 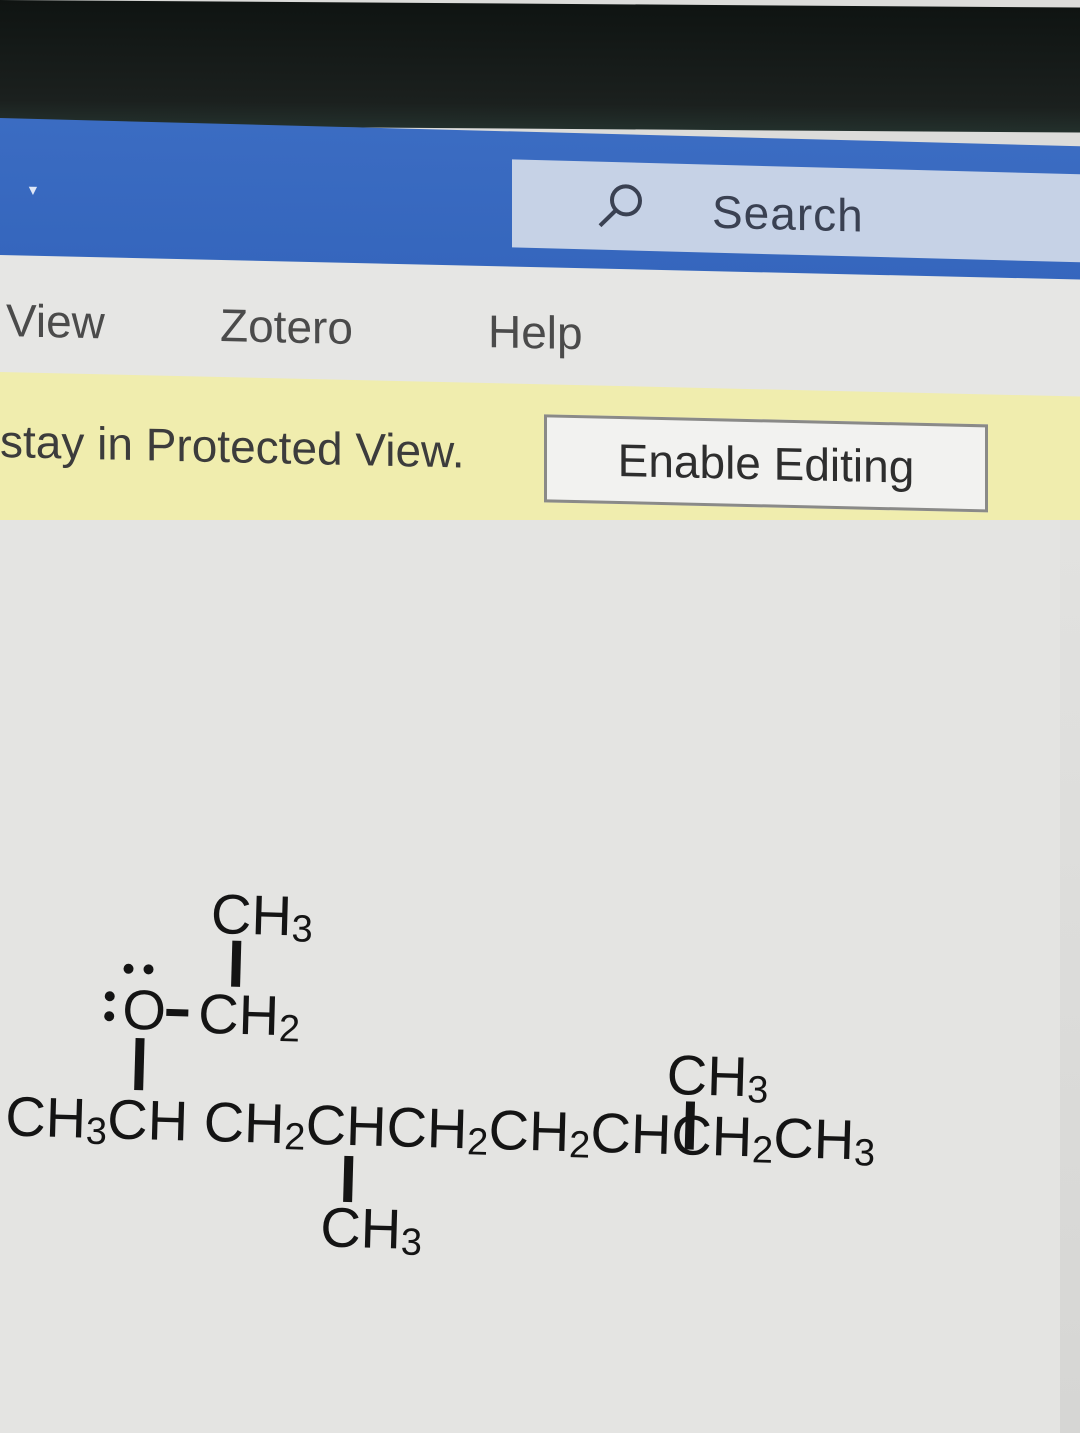 I want to click on top-methyl: CH3, so click(x=262, y=916).